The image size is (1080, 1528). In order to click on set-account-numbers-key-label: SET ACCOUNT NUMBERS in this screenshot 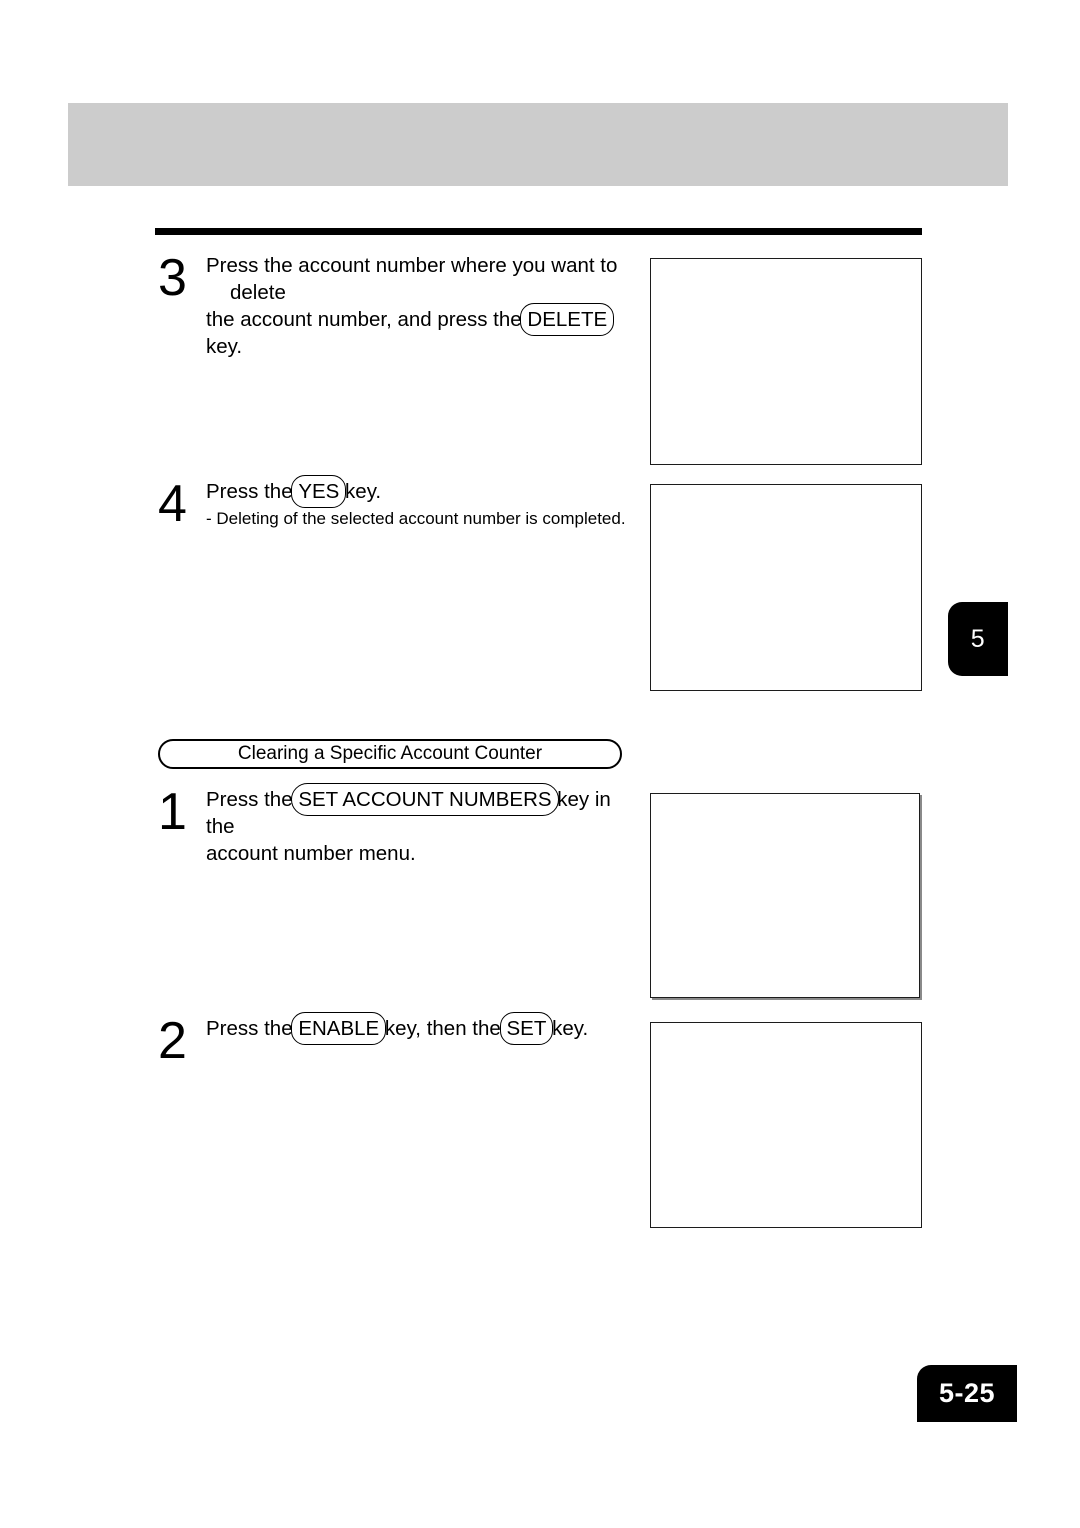, I will do `click(425, 799)`.